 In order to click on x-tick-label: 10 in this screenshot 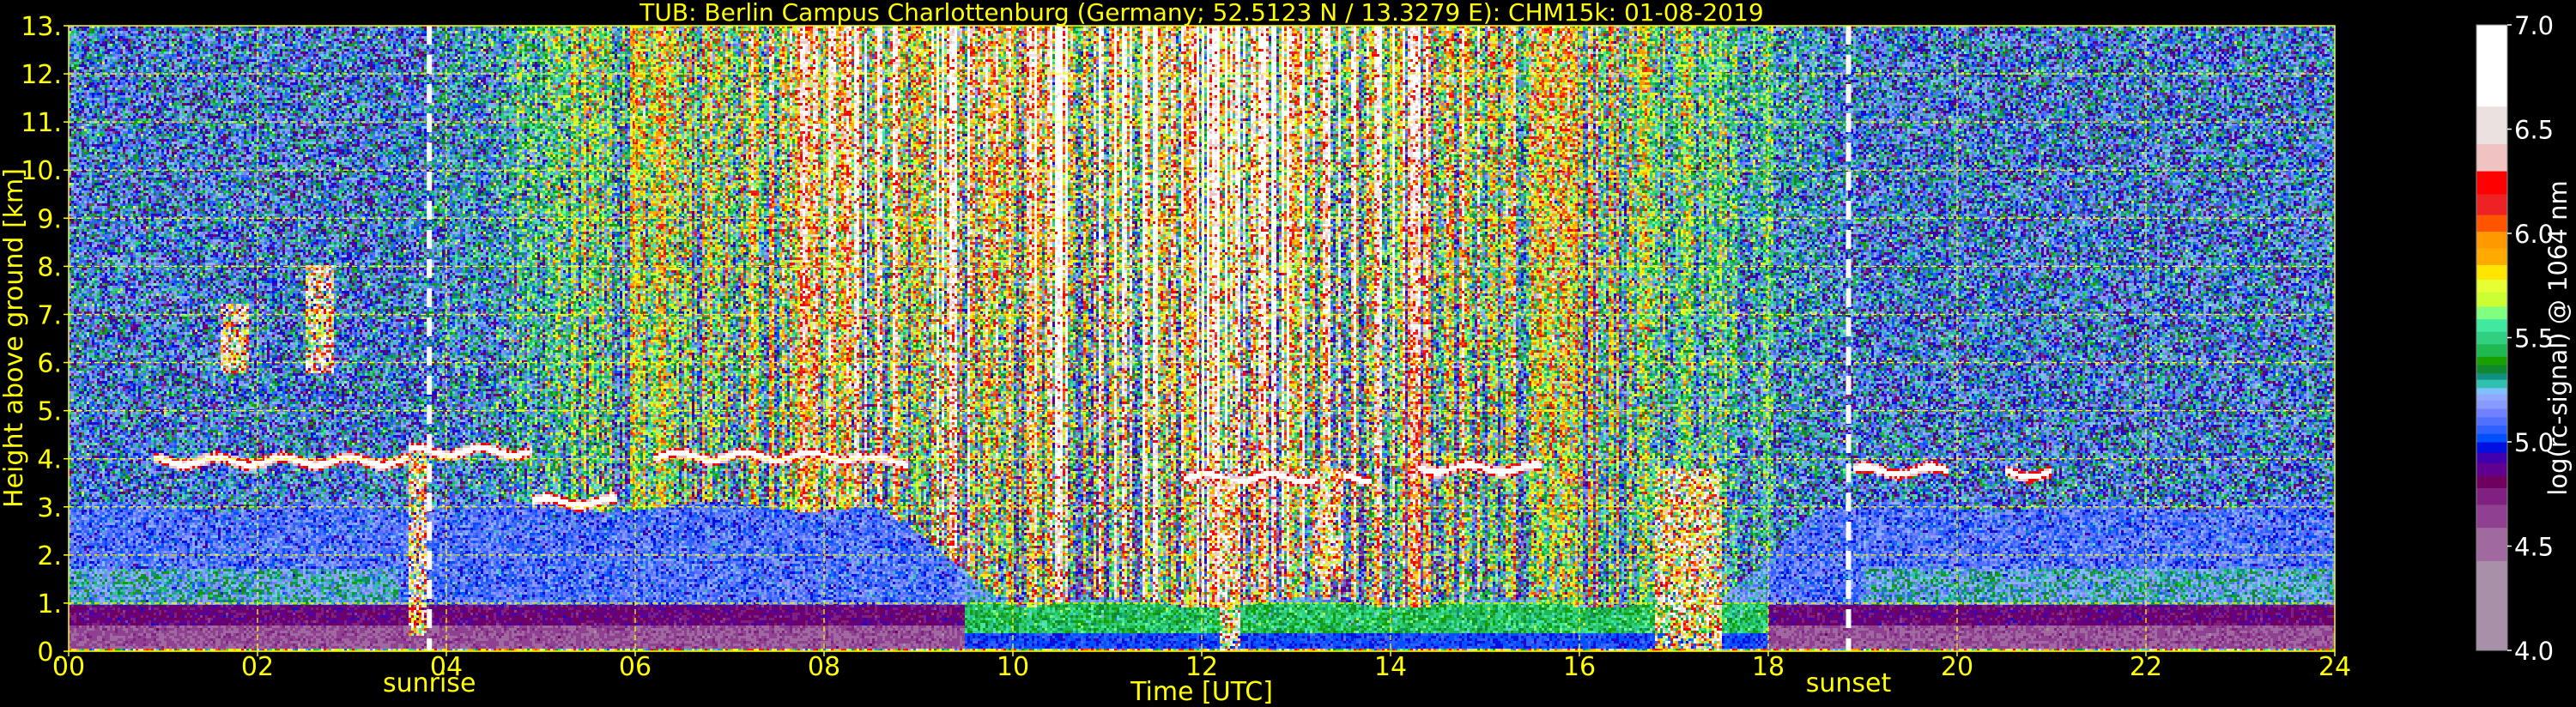, I will do `click(1013, 667)`.